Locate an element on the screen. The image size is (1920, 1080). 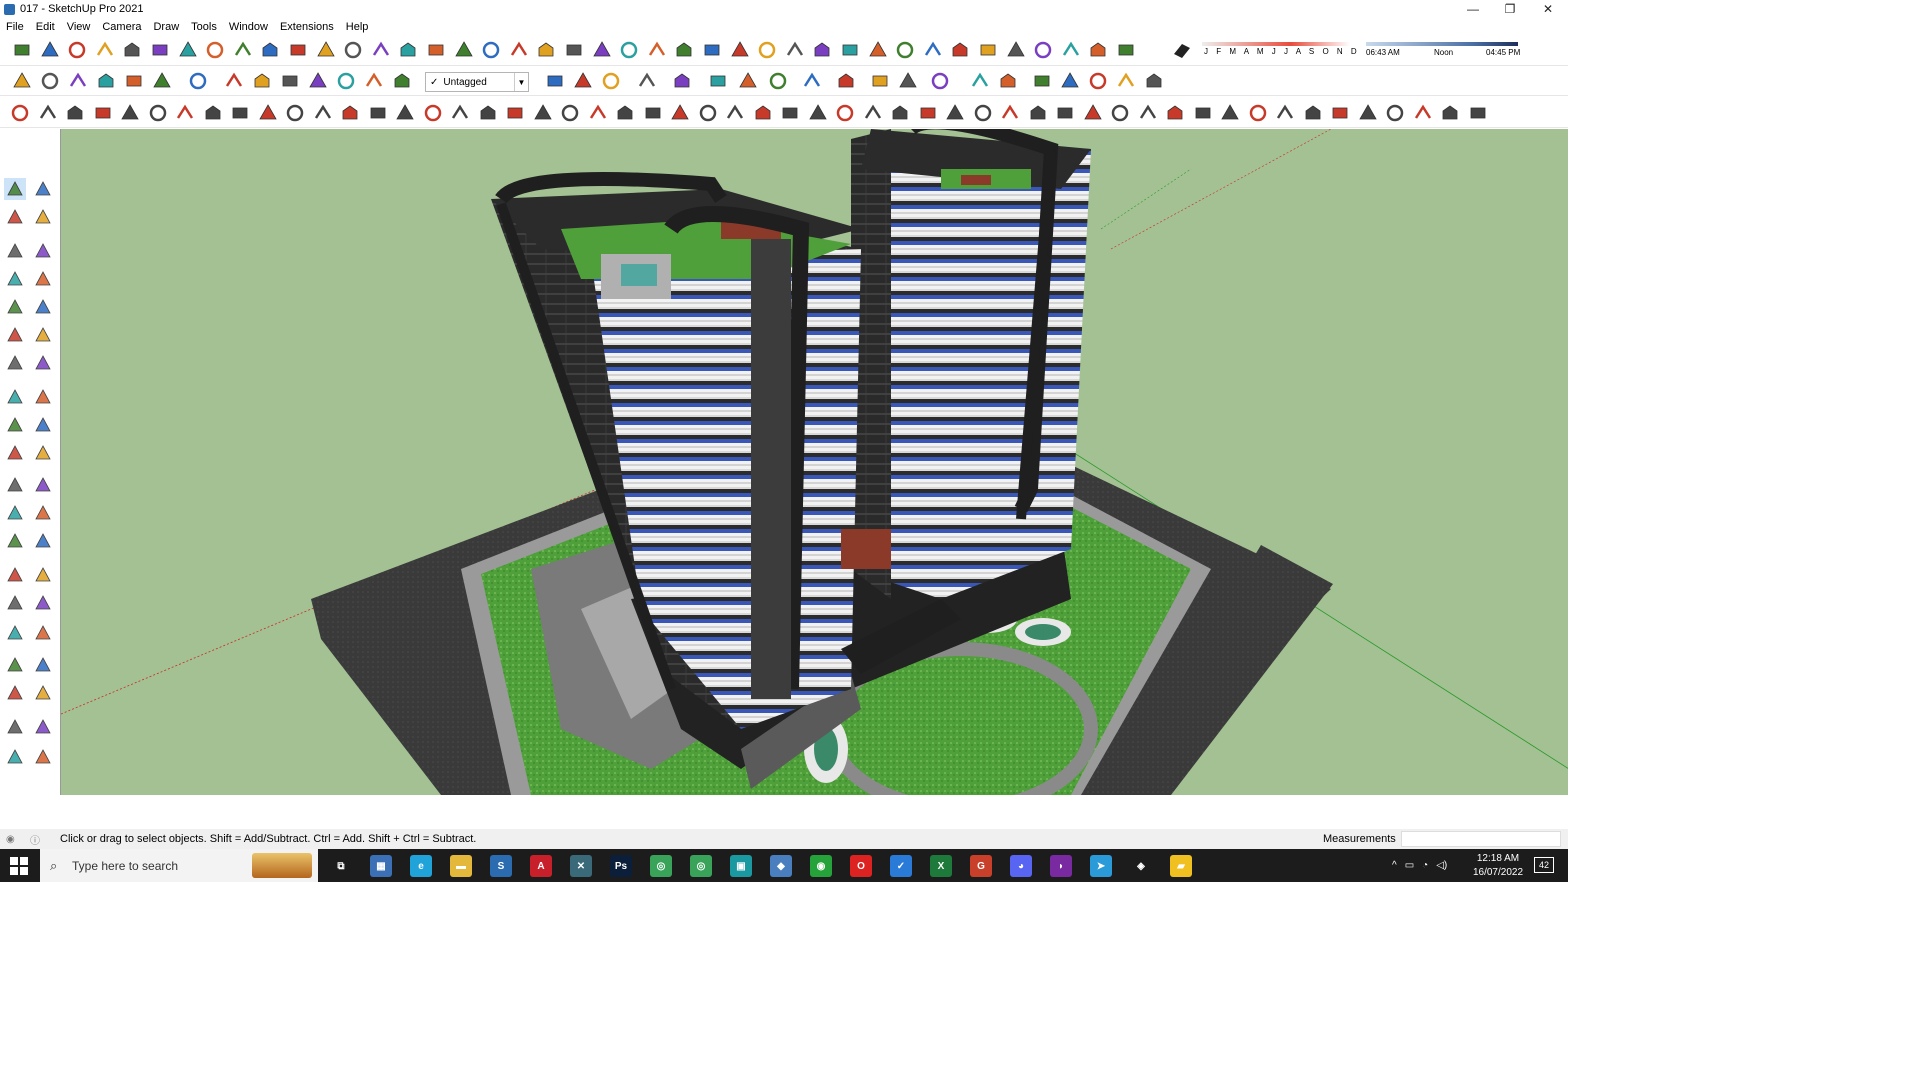
telegram-icon: ➤ is located at coordinates (1101, 866).